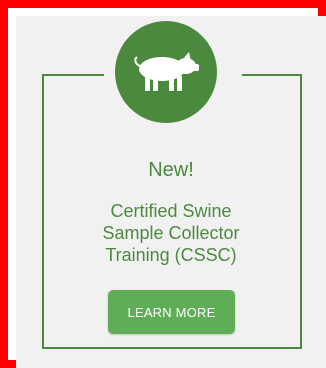 The height and width of the screenshot is (368, 326). What do you see at coordinates (73, 75) in the screenshot?
I see `frame-line-top-left` at bounding box center [73, 75].